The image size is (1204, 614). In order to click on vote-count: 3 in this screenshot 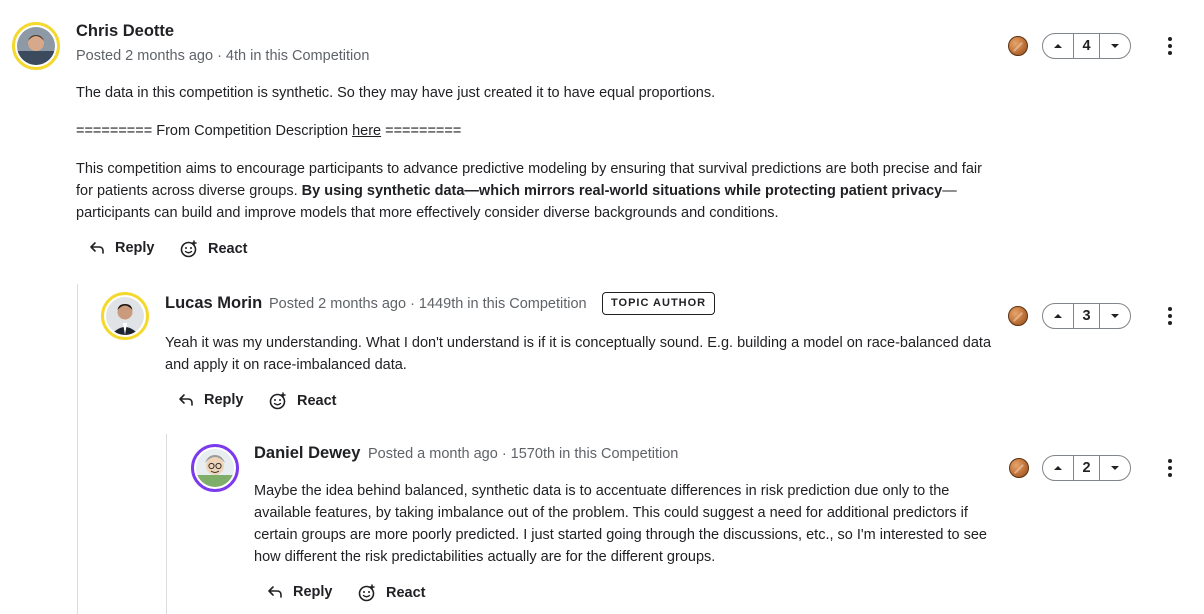, I will do `click(1086, 316)`.